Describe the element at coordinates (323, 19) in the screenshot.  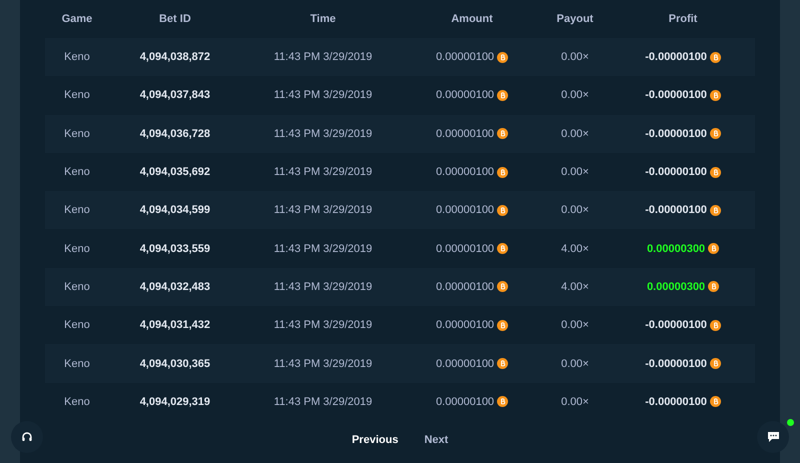
I see `column-header: Time` at that location.